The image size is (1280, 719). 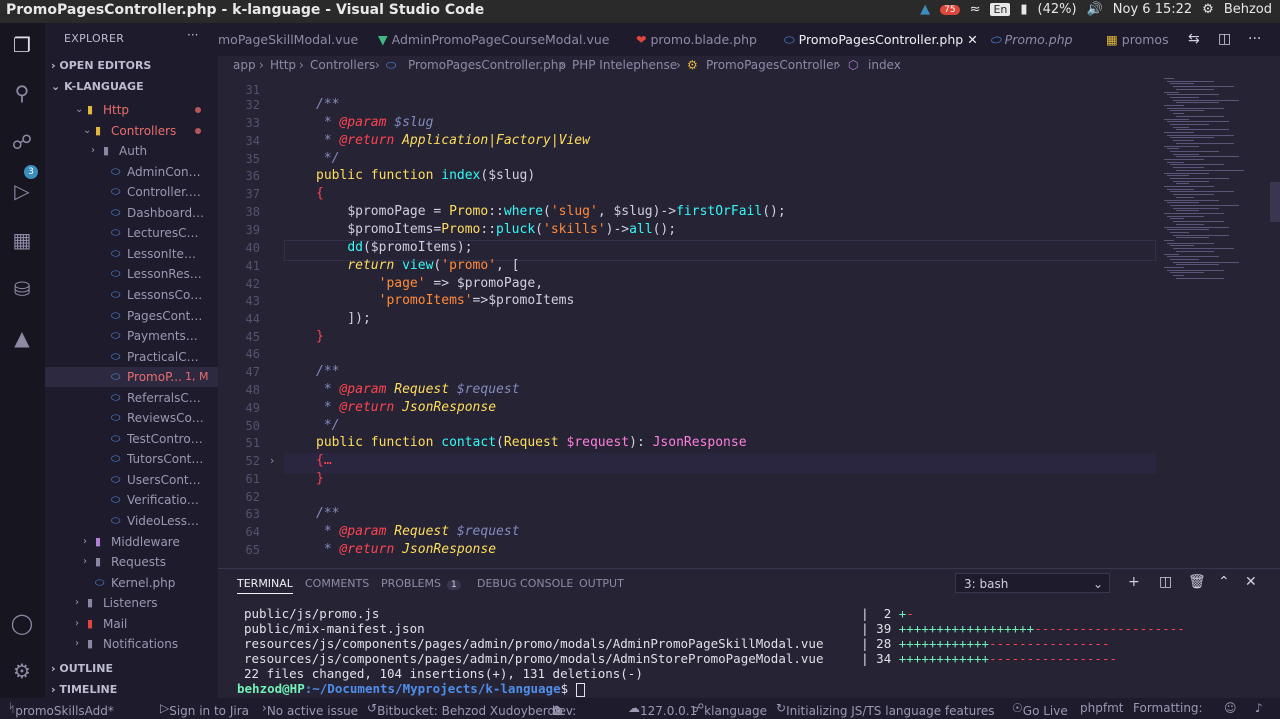 I want to click on tab-output: OUTPUT, so click(x=601, y=583).